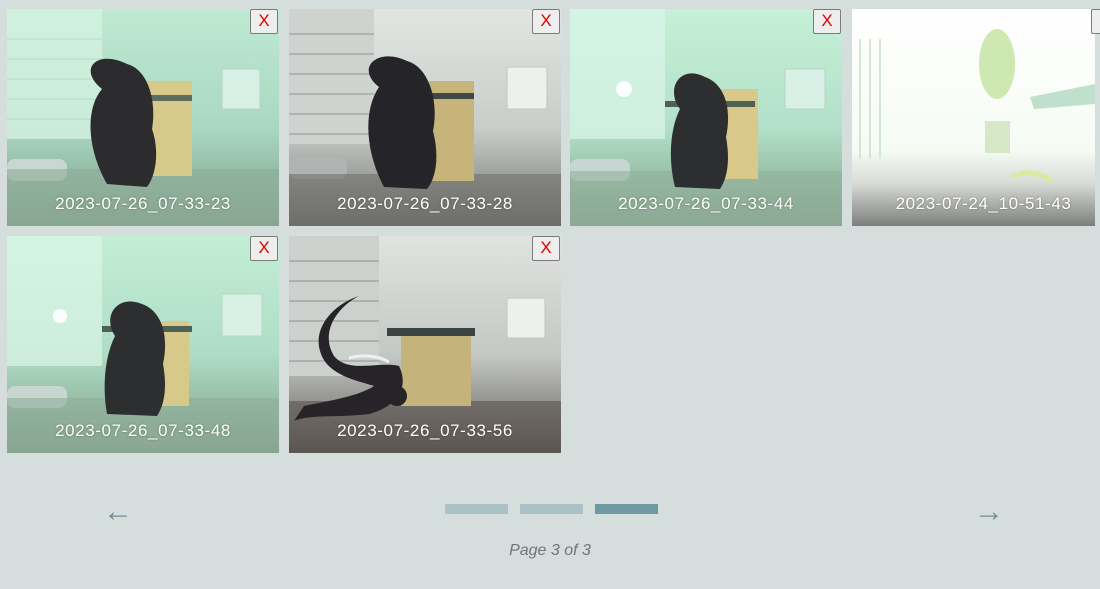 This screenshot has width=1100, height=589. Describe the element at coordinates (118, 512) in the screenshot. I see `previous-page-arrow: ←` at that location.